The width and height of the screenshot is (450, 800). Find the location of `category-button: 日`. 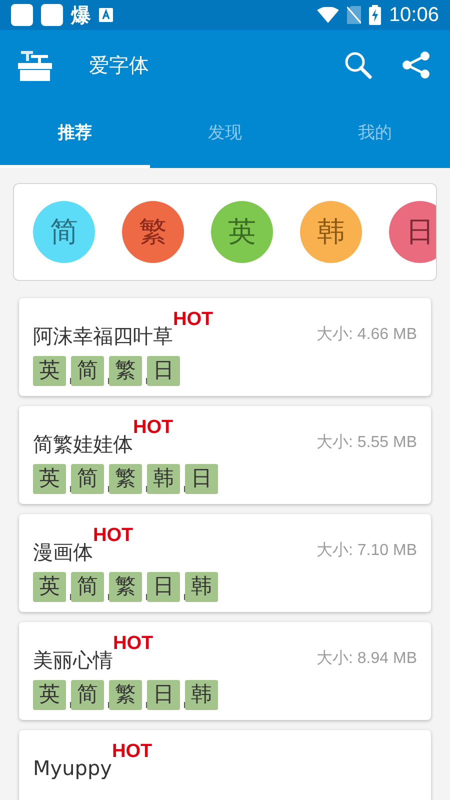

category-button: 日 is located at coordinates (412, 232).